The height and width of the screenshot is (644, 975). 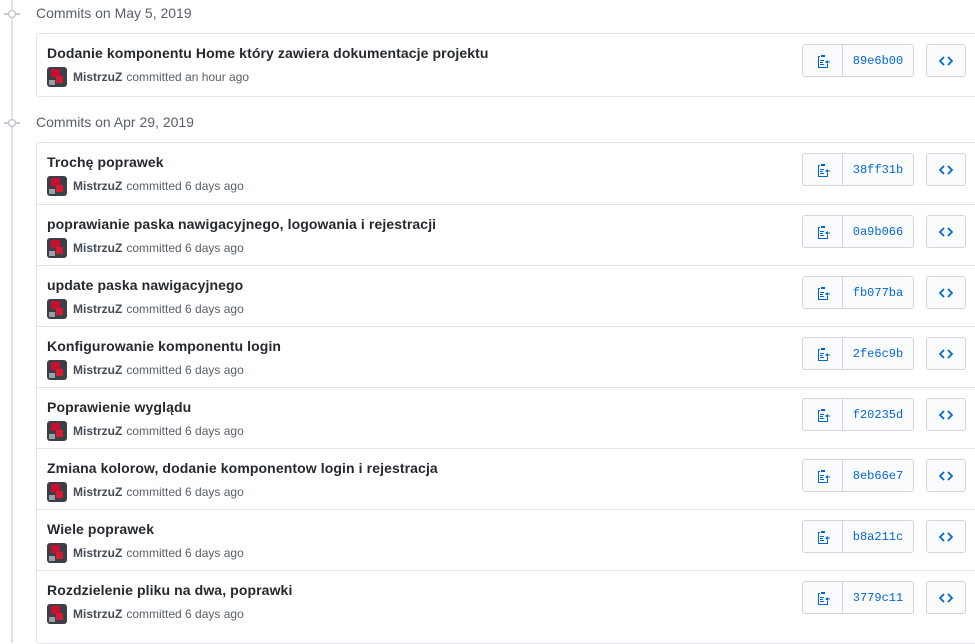 What do you see at coordinates (169, 590) in the screenshot?
I see `commit-message: Rozdzielenie pliku na dwa, poprawki` at bounding box center [169, 590].